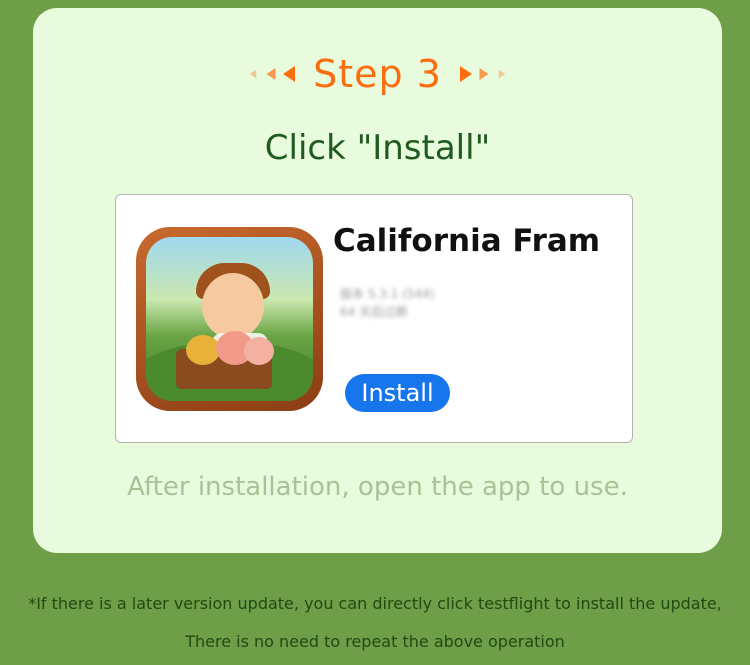 Image resolution: width=750 pixels, height=665 pixels. I want to click on app-icon-artwork, so click(229, 319).